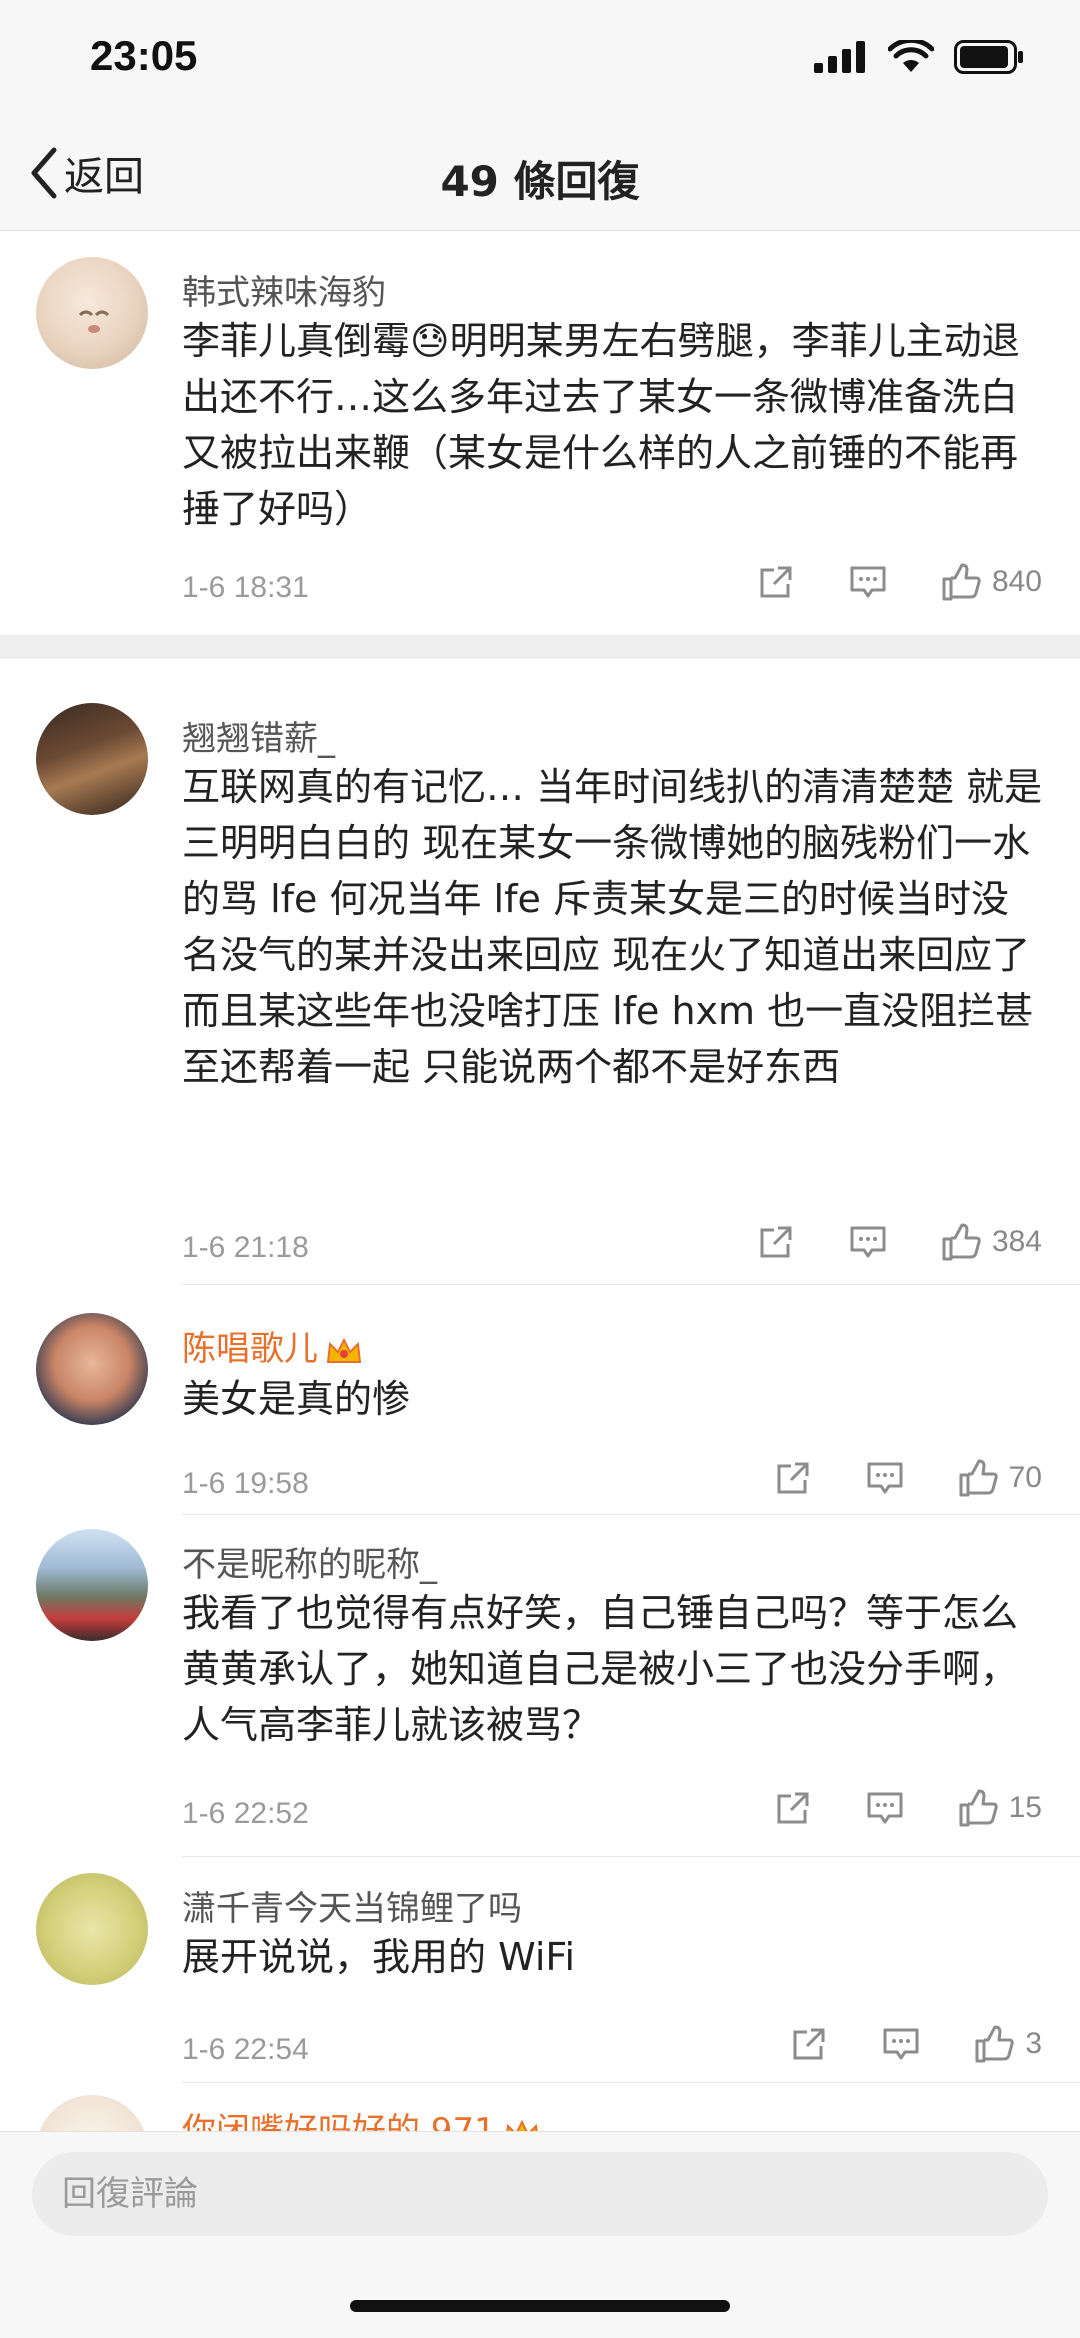 The height and width of the screenshot is (2338, 1080). Describe the element at coordinates (839, 57) in the screenshot. I see `signal-icon` at that location.